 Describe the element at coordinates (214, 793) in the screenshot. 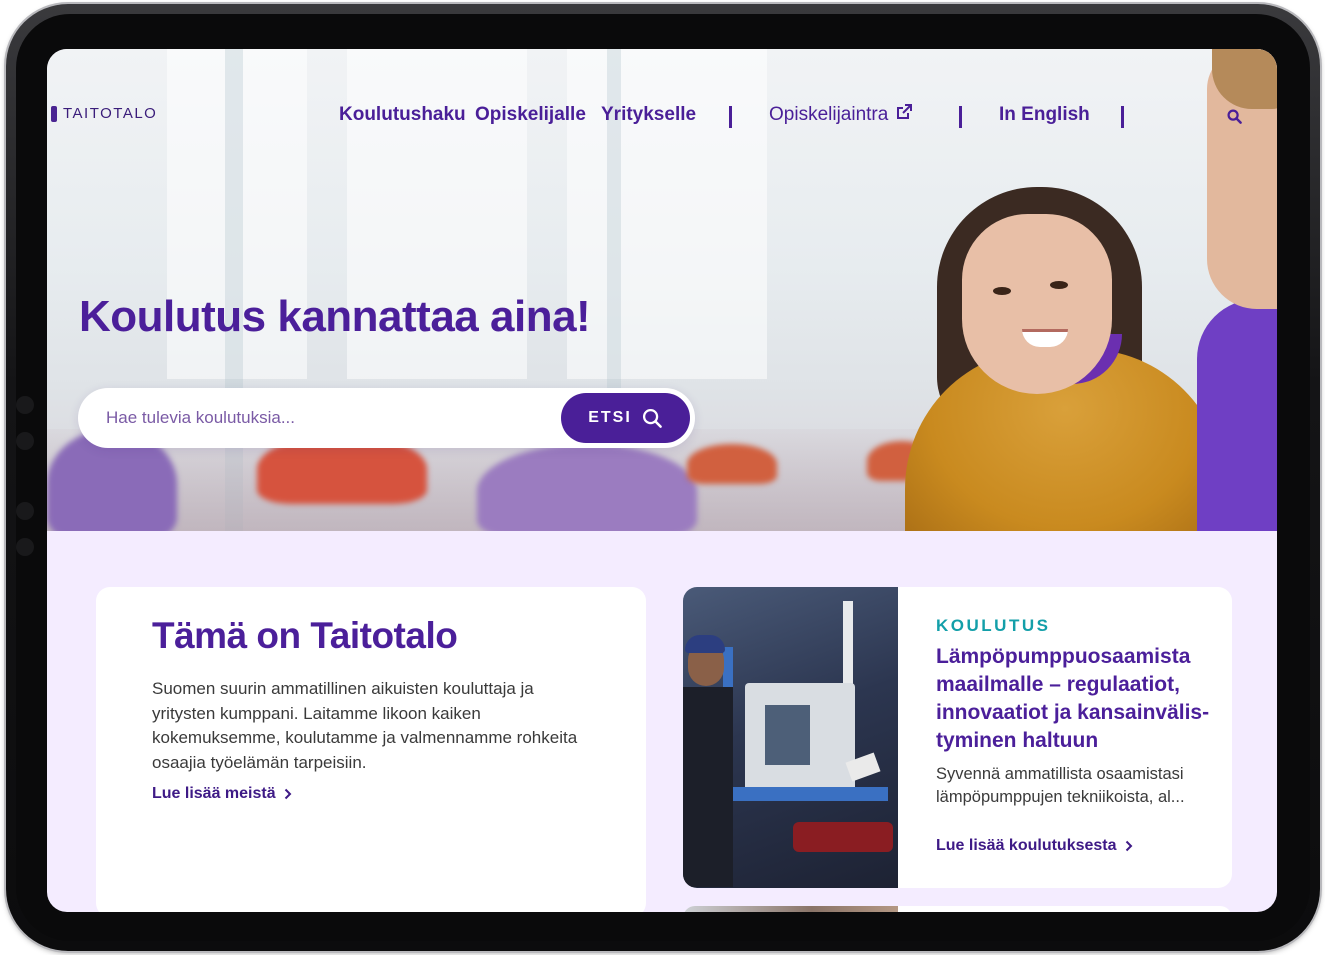

I see `read-more-about-us-label: Lue lisää meistä` at that location.